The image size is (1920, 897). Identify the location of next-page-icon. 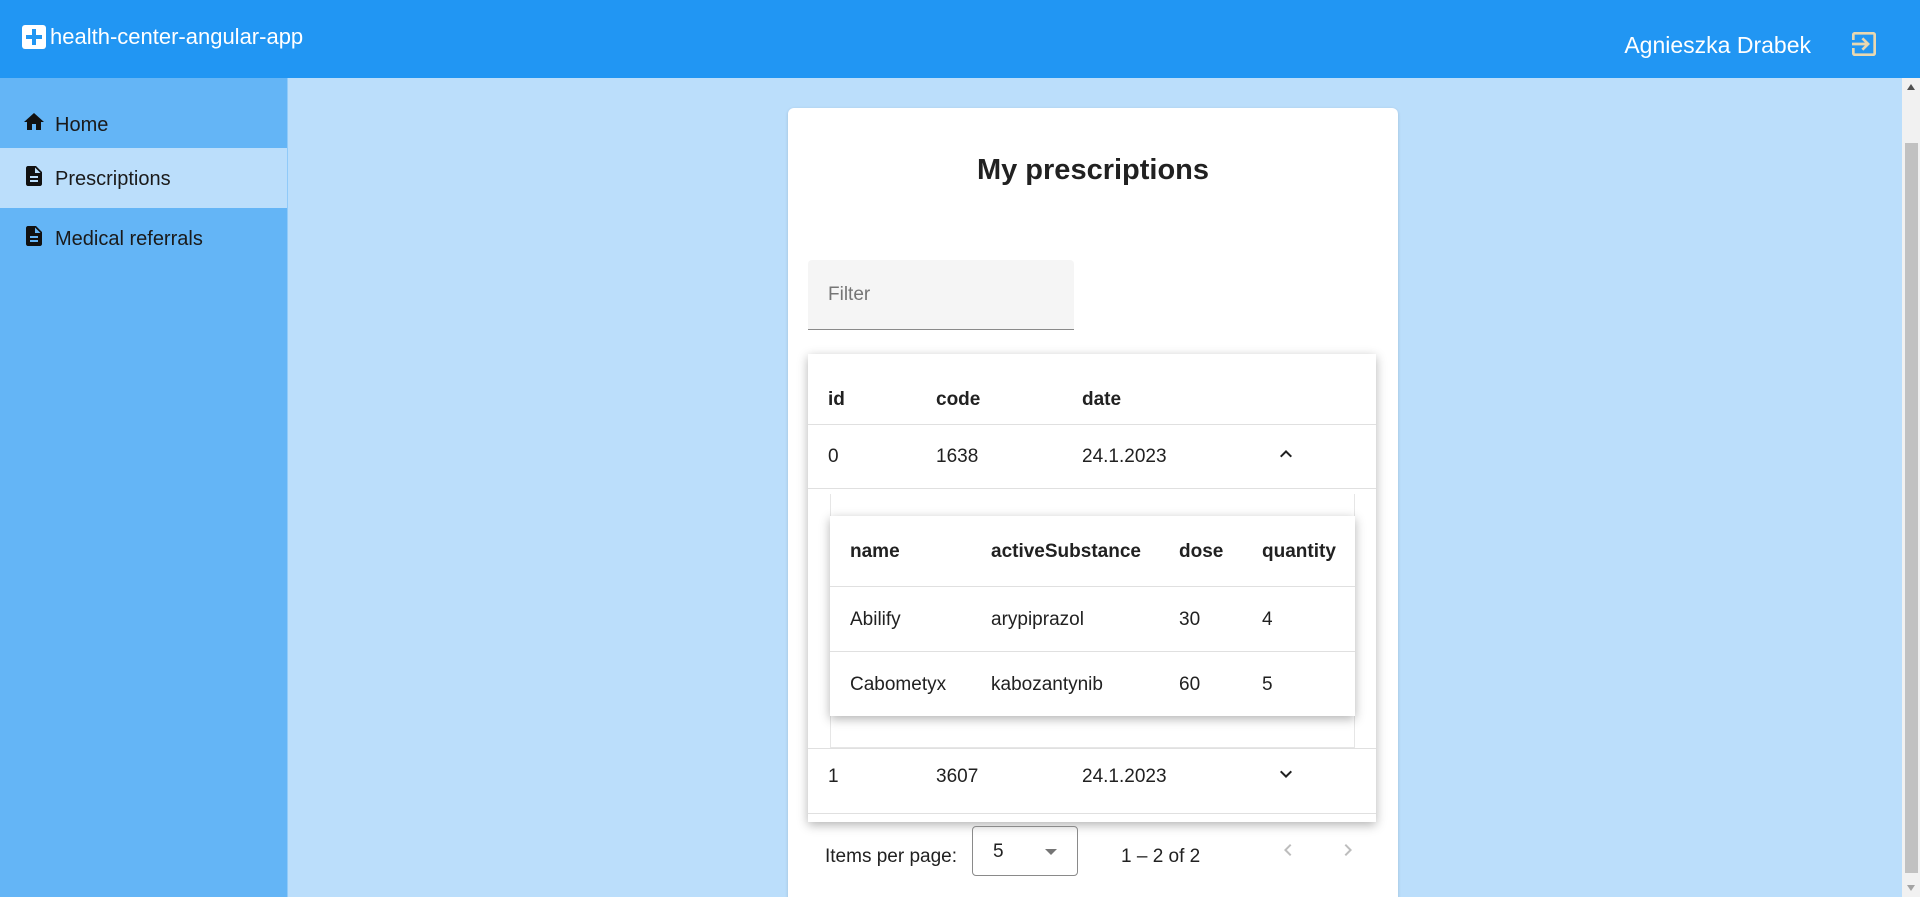
(1348, 850).